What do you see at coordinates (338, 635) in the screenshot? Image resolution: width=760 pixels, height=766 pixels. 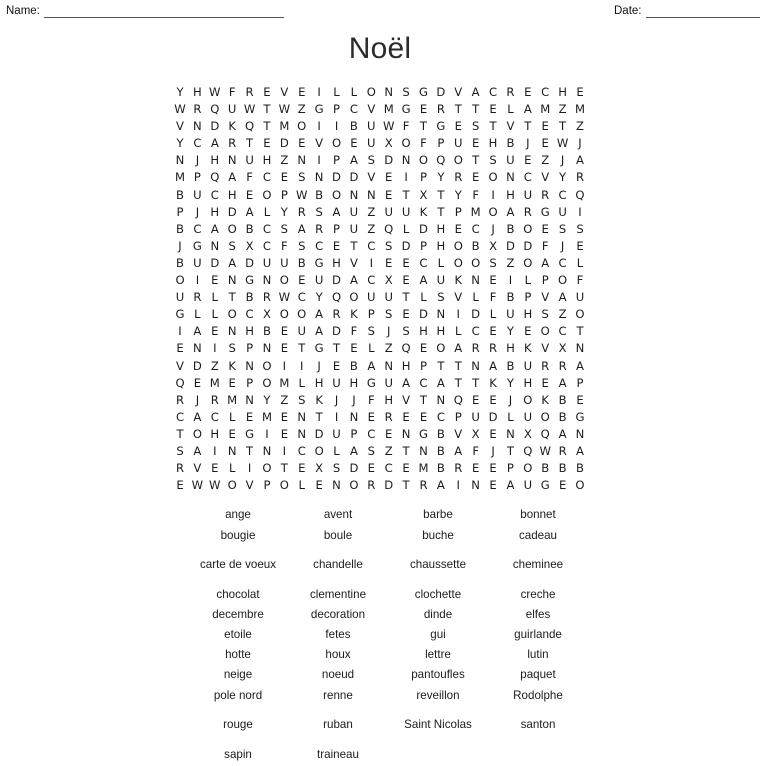 I see `word-list-item: fetes` at bounding box center [338, 635].